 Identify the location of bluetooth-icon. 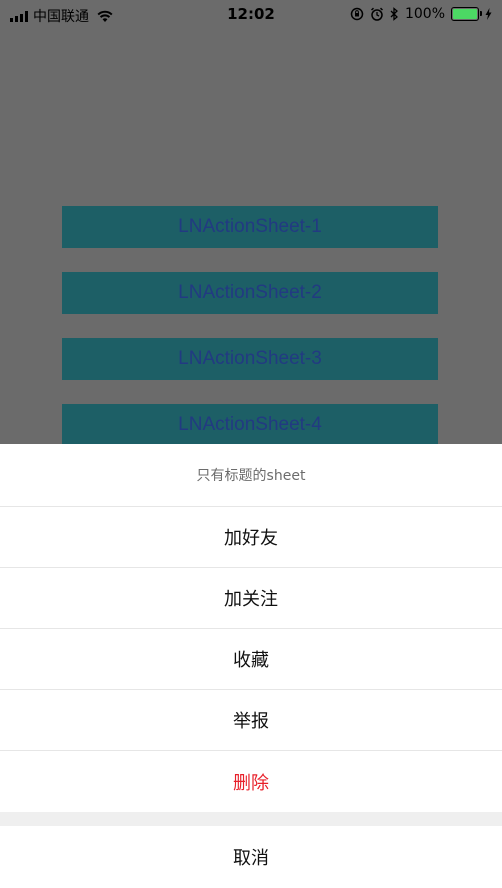
(394, 14).